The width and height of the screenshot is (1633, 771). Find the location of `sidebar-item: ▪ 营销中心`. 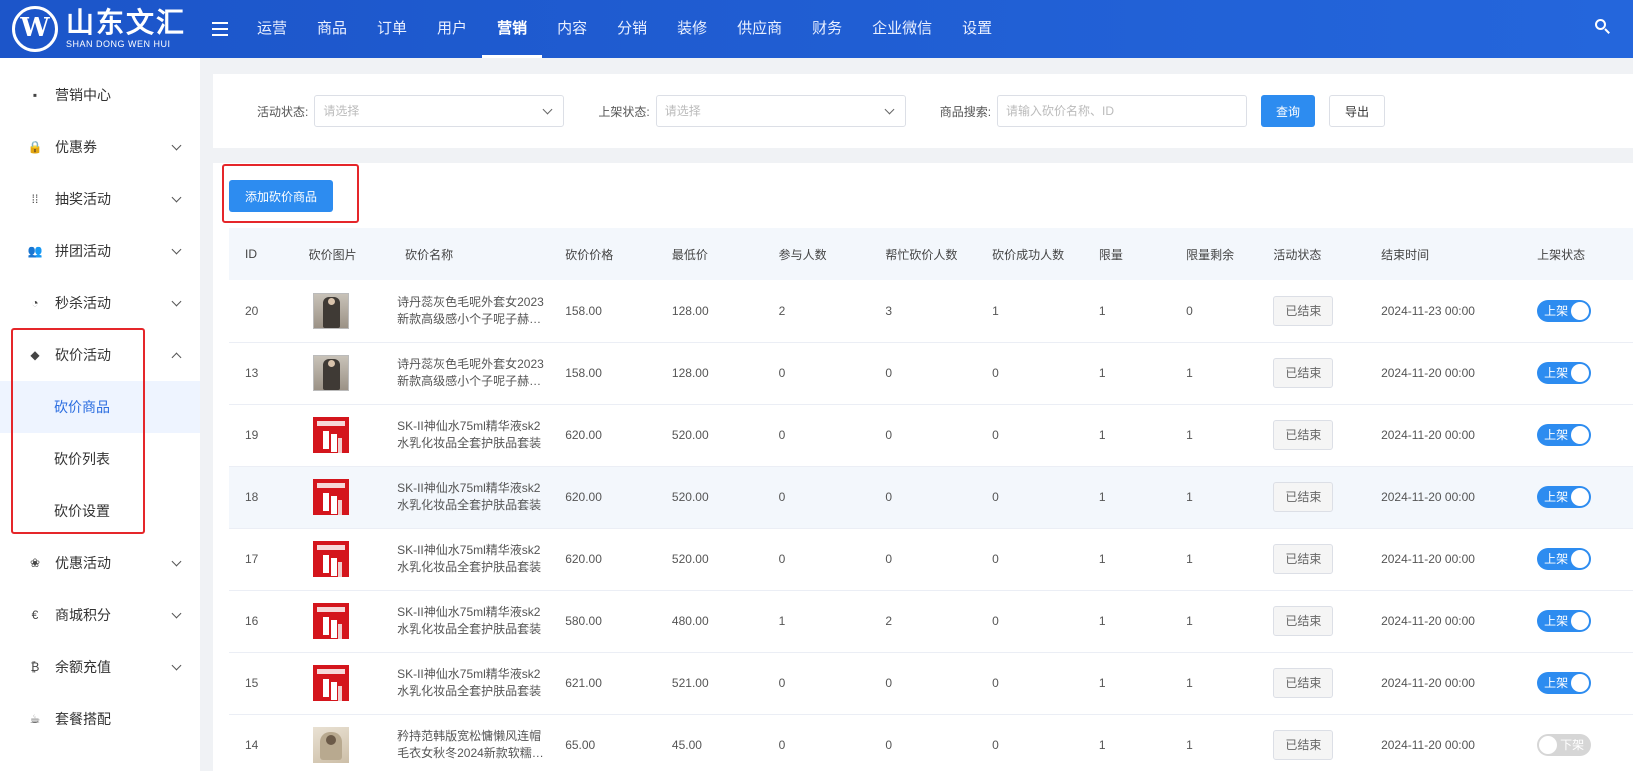

sidebar-item: ▪ 营销中心 is located at coordinates (100, 95).